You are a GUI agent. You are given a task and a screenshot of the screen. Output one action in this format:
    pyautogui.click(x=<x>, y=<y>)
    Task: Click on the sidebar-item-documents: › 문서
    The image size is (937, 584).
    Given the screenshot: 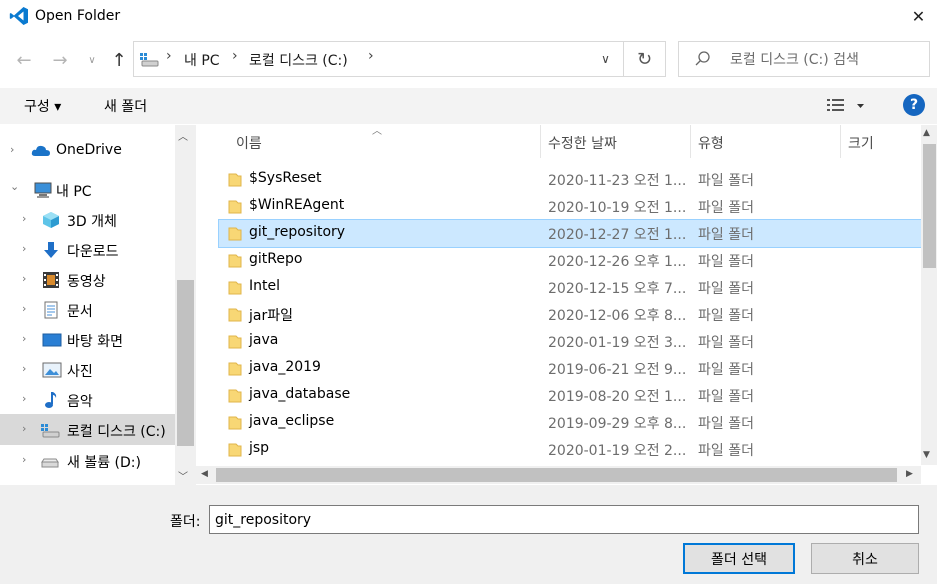 What is the action you would take?
    pyautogui.click(x=87, y=310)
    